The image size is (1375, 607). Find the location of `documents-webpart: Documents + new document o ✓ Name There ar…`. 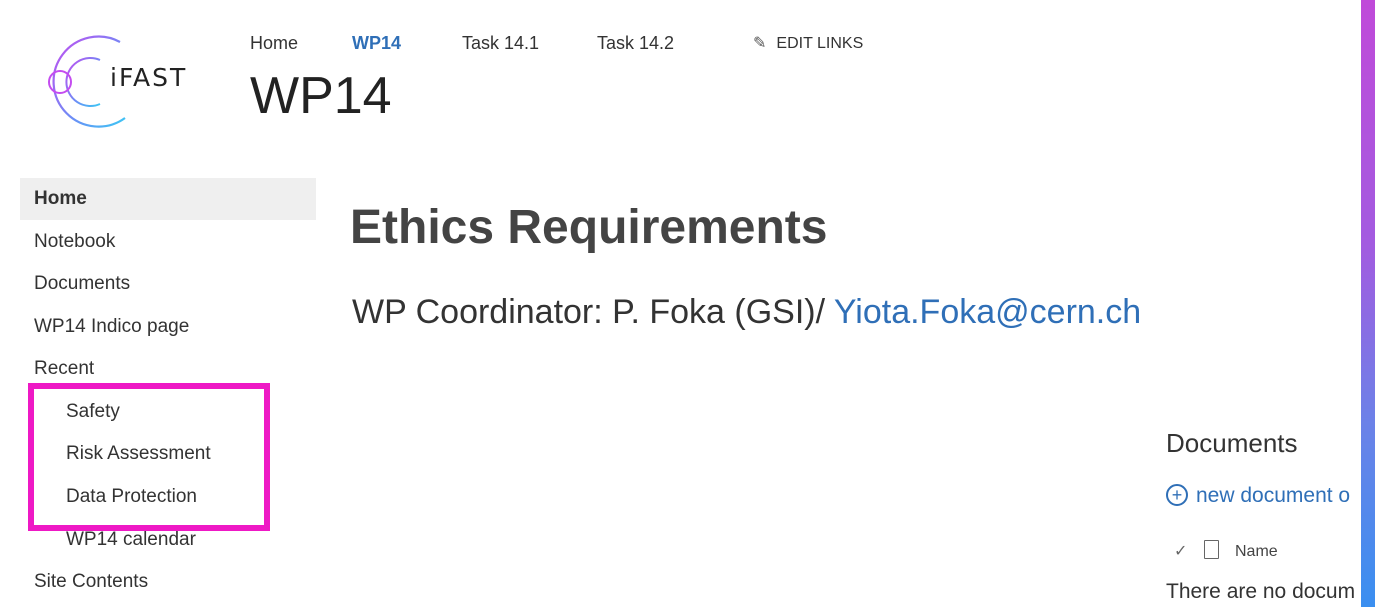

documents-webpart: Documents + new document o ✓ Name There ar… is located at coordinates (1261, 517).